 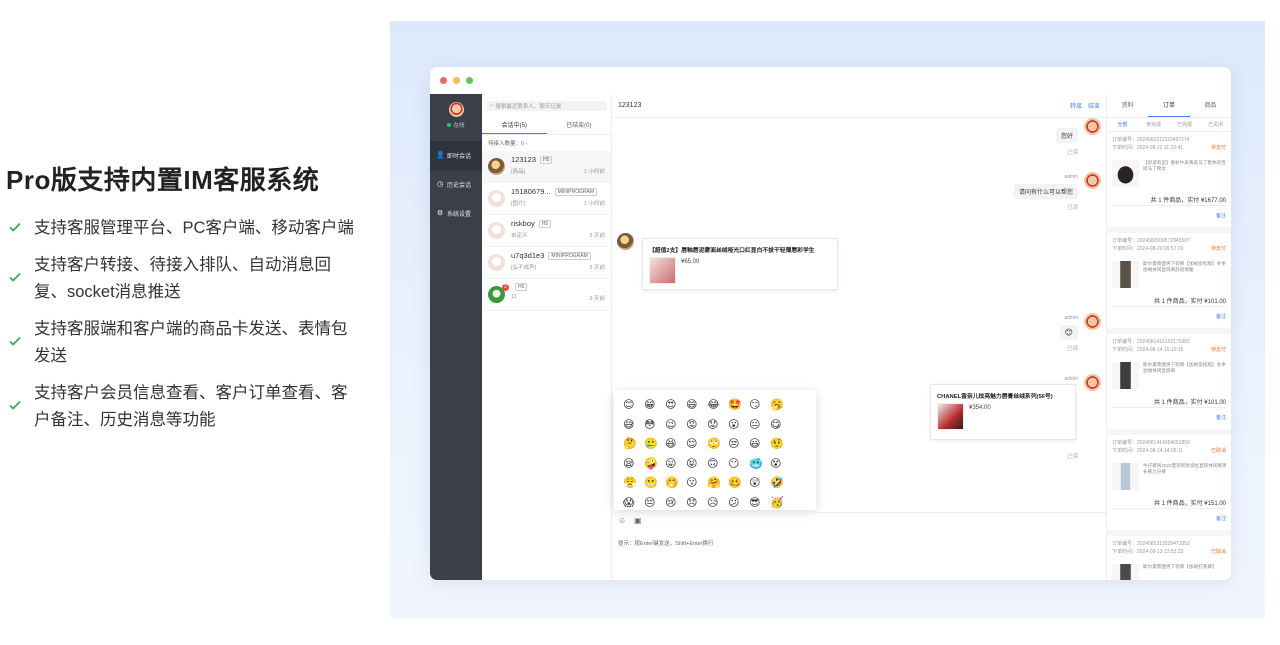 What do you see at coordinates (545, 223) in the screenshot?
I see `channel-tag: H5` at bounding box center [545, 223].